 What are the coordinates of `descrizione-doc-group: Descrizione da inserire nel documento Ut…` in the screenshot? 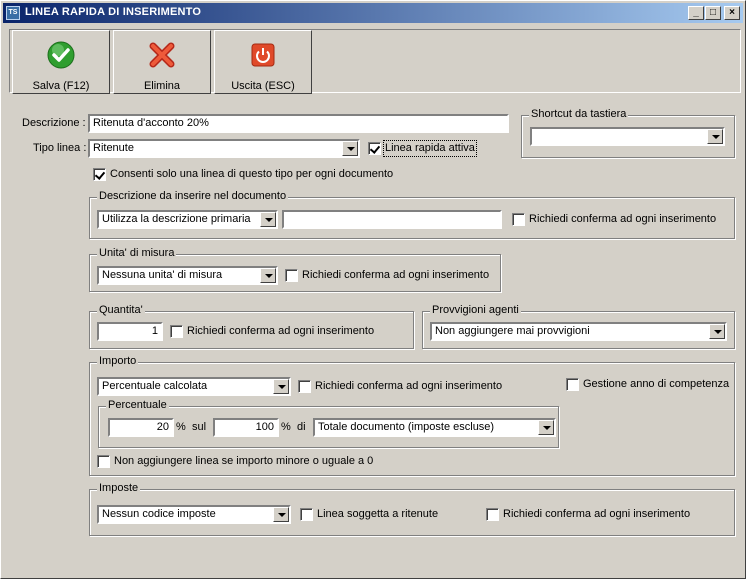 It's located at (412, 214).